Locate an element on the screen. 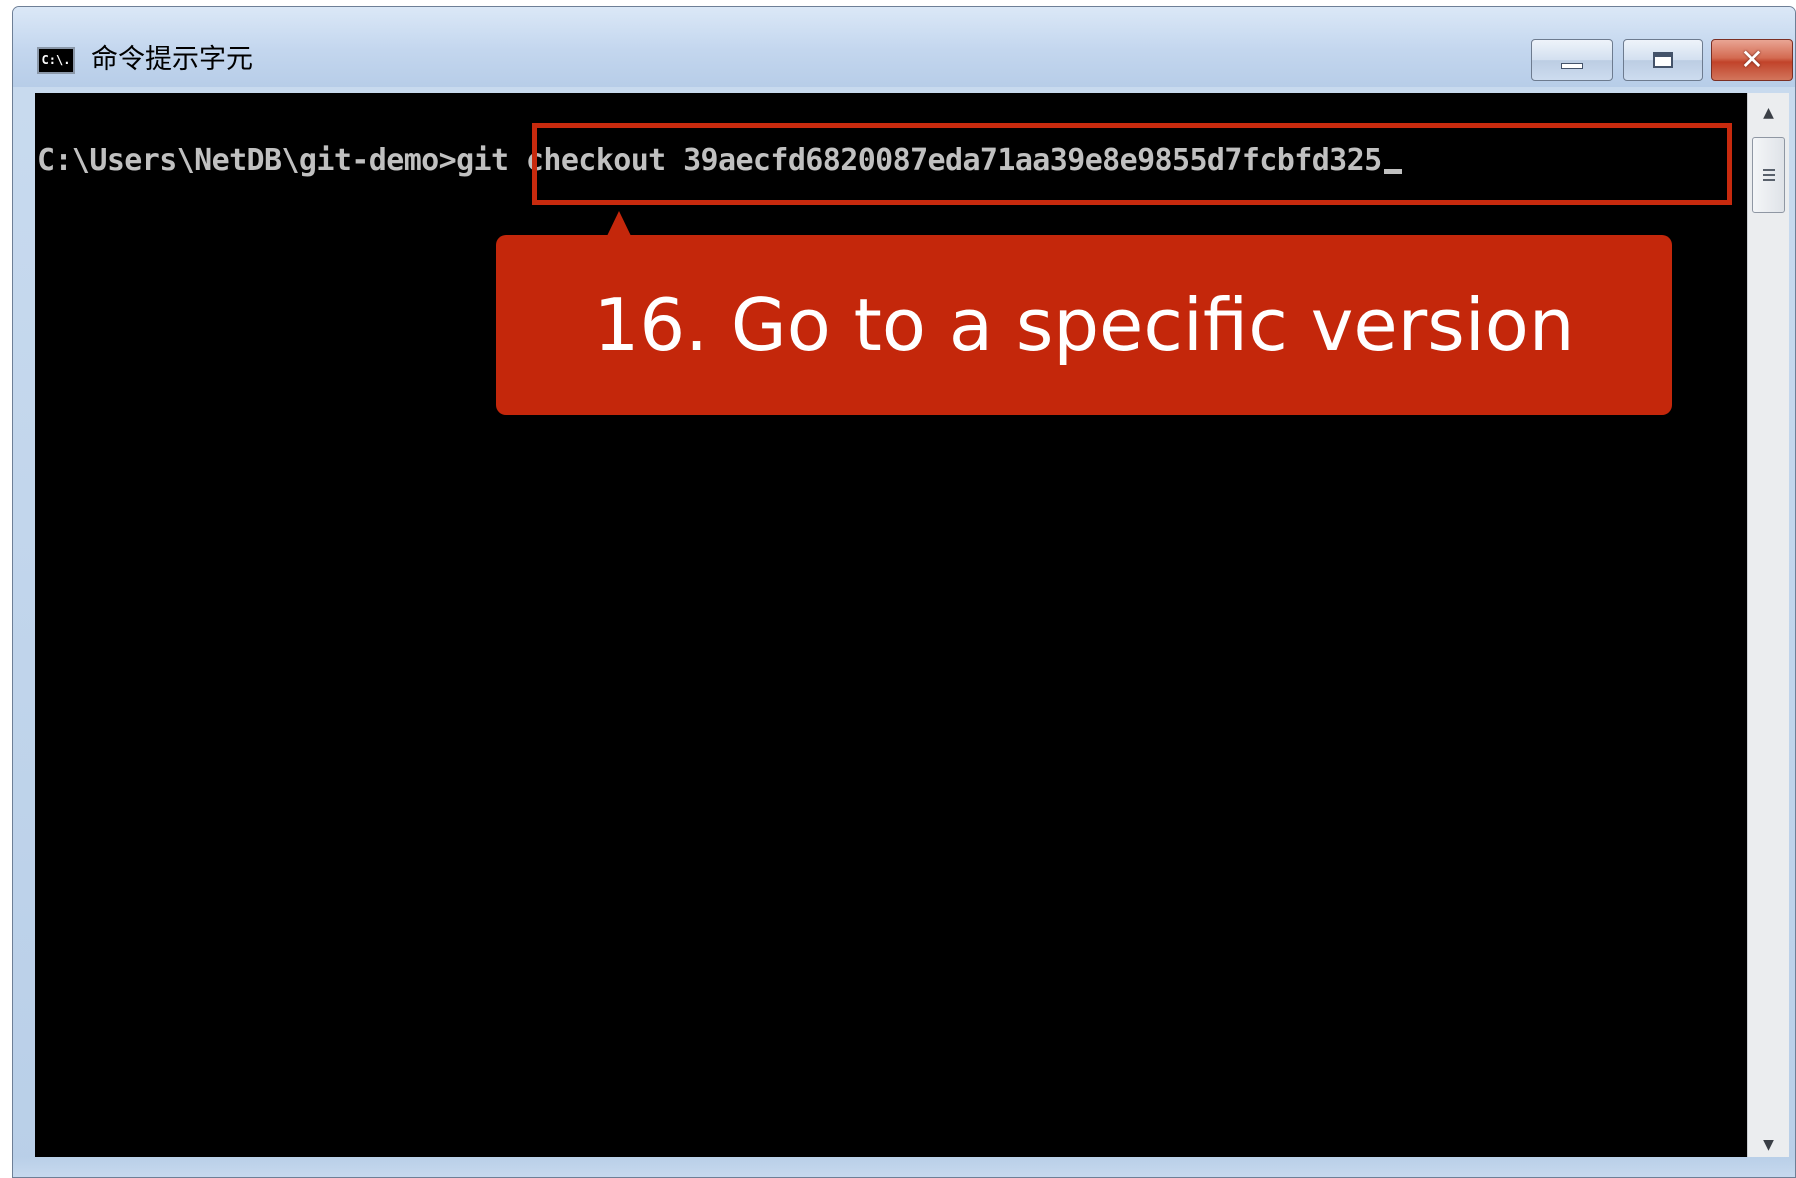 This screenshot has height=1178, width=1796. console-prompt: C:\Users\NetDB\git-demo> is located at coordinates (247, 160).